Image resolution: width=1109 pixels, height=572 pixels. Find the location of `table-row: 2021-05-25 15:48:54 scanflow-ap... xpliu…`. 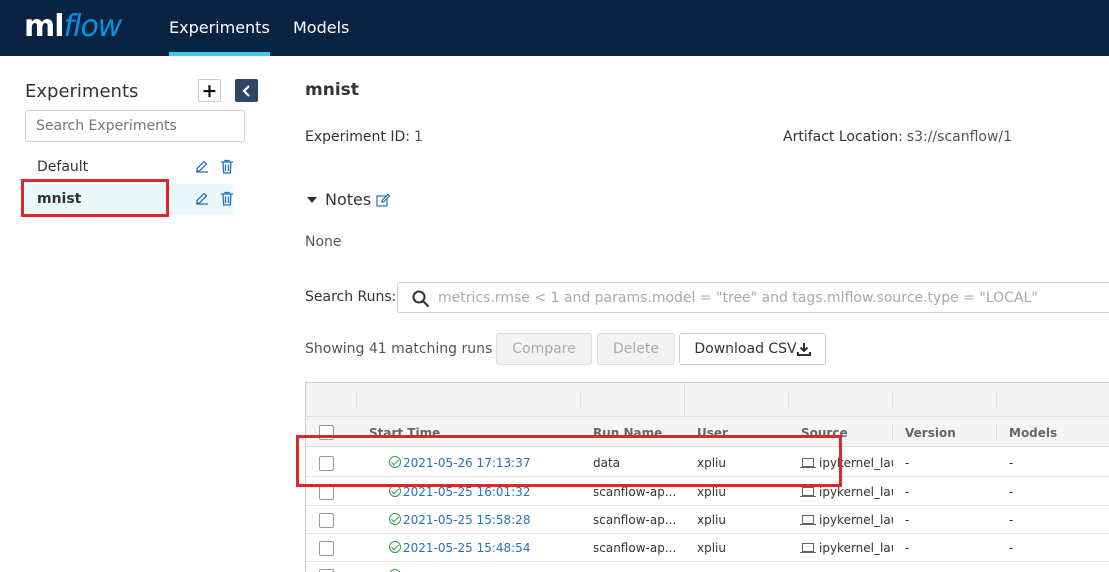

table-row: 2021-05-25 15:48:54 scanflow-ap... xpliu… is located at coordinates (707, 548).